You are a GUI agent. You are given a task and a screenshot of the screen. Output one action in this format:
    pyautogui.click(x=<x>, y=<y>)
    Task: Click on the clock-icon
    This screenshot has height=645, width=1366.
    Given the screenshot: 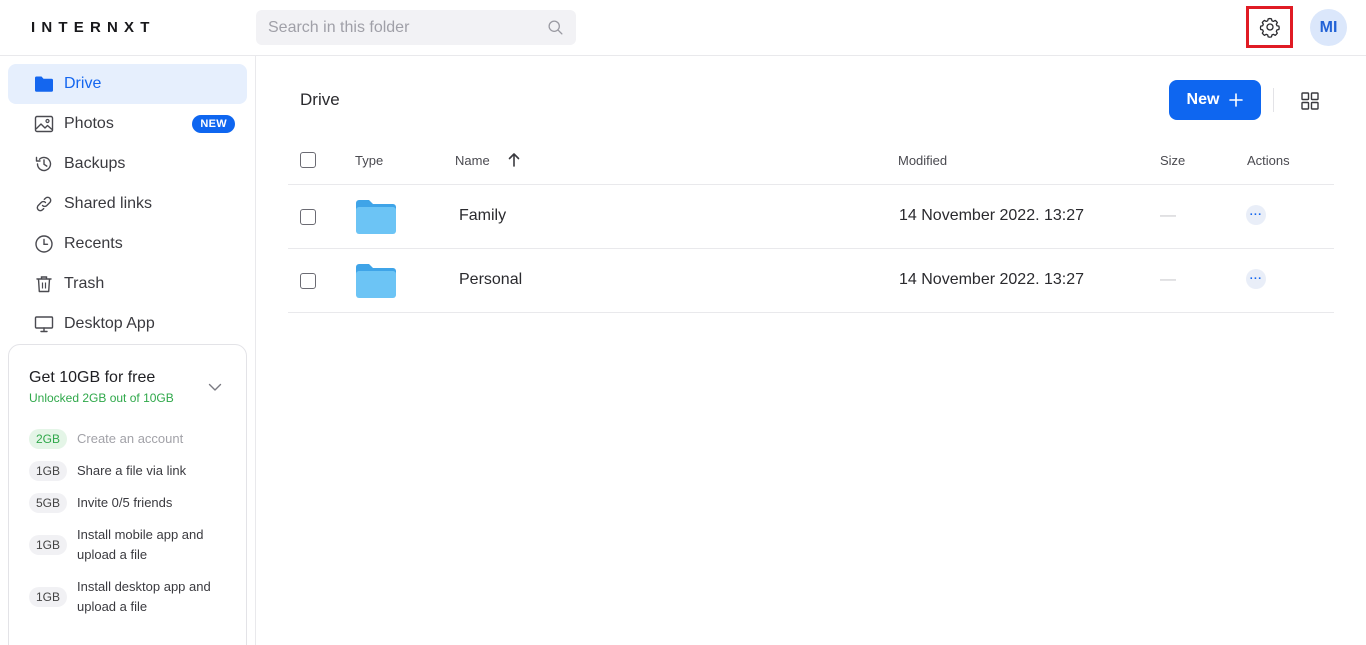 What is the action you would take?
    pyautogui.click(x=44, y=244)
    